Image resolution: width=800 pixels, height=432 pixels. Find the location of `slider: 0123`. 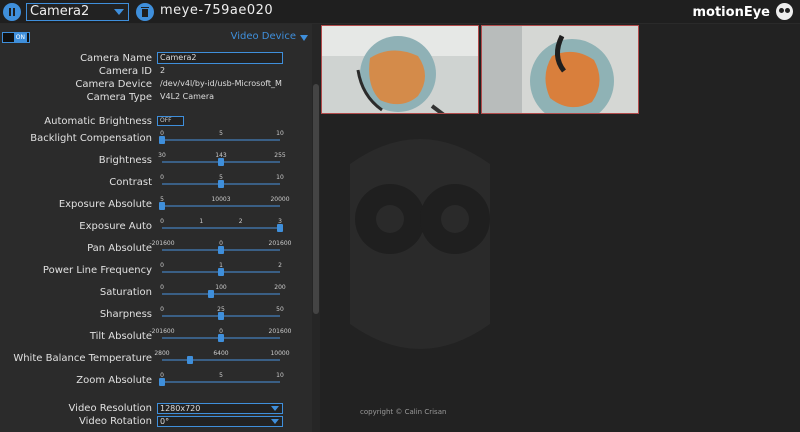

slider: 0123 is located at coordinates (221, 225).